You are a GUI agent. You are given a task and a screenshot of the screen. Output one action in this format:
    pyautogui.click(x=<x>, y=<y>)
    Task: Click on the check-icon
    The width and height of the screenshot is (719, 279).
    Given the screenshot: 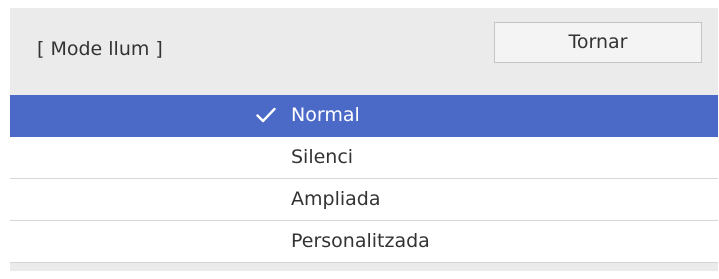 What is the action you would take?
    pyautogui.click(x=266, y=115)
    